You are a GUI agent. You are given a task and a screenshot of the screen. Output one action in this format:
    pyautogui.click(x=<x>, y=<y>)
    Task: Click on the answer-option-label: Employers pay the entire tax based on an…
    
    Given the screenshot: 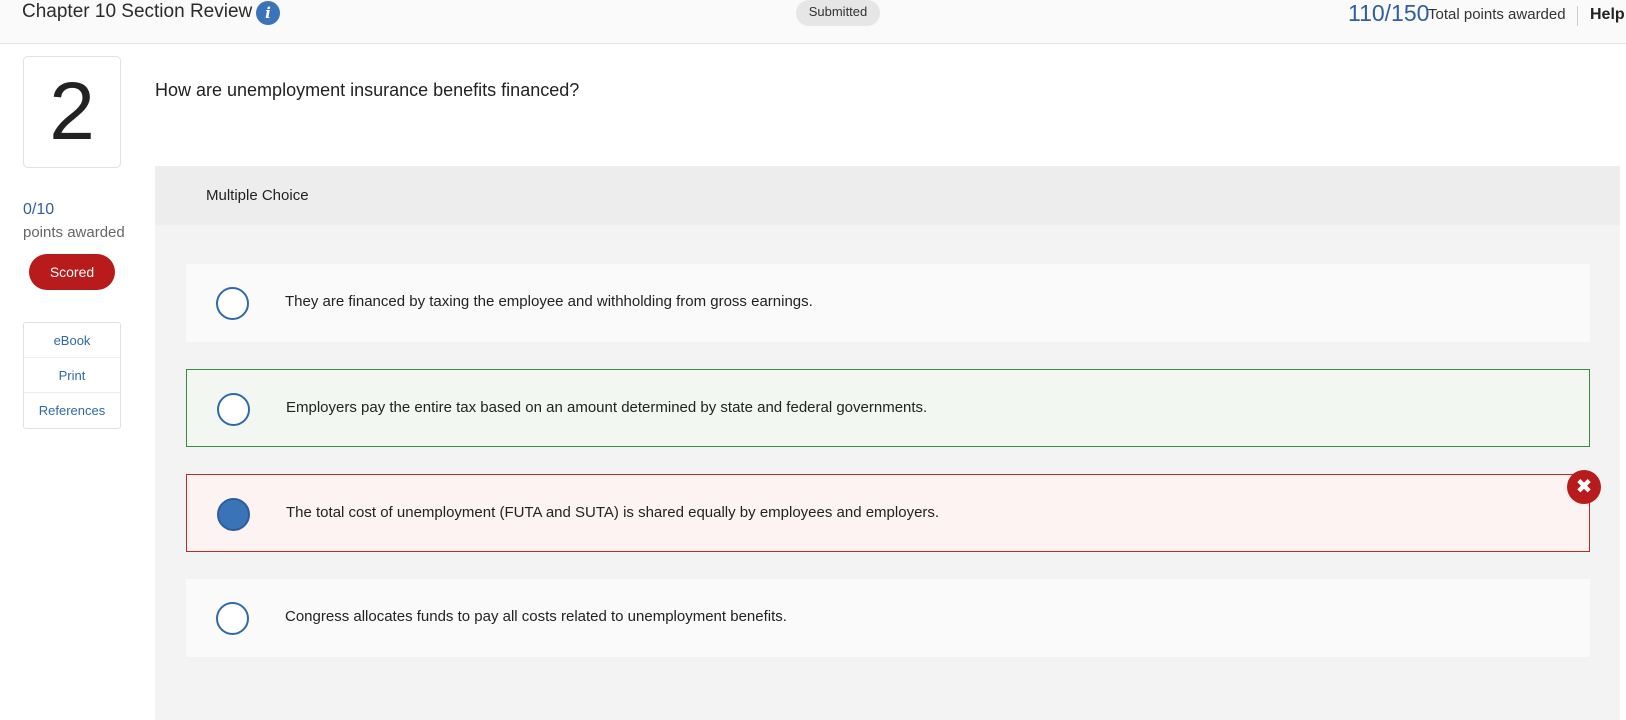 What is the action you would take?
    pyautogui.click(x=607, y=407)
    